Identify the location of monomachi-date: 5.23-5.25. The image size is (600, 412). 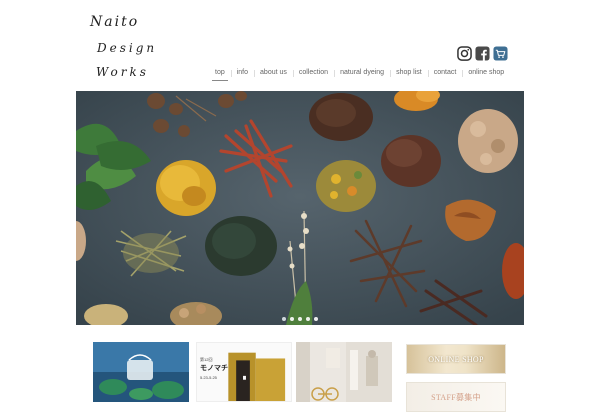
(208, 377).